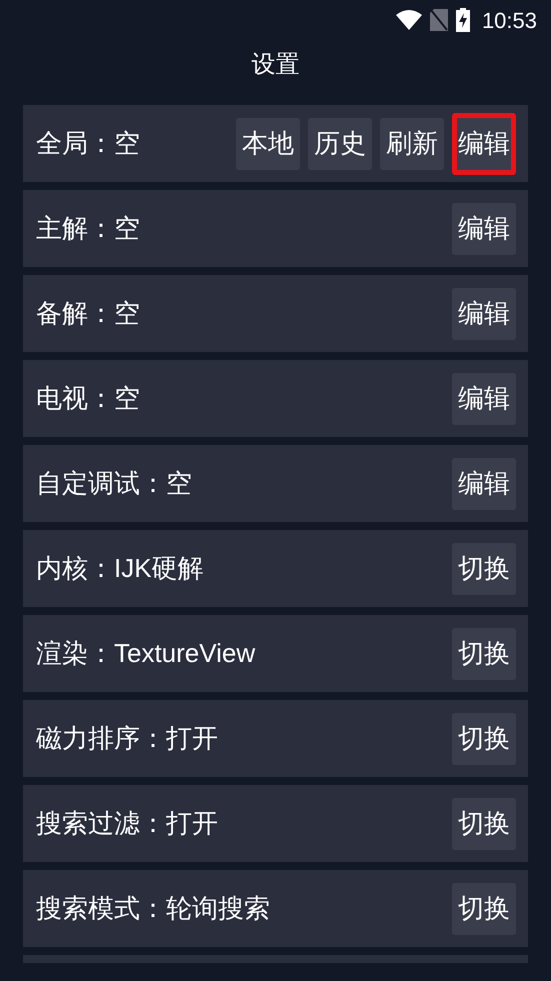  What do you see at coordinates (88, 228) in the screenshot?
I see `setting-label: 主解：空` at bounding box center [88, 228].